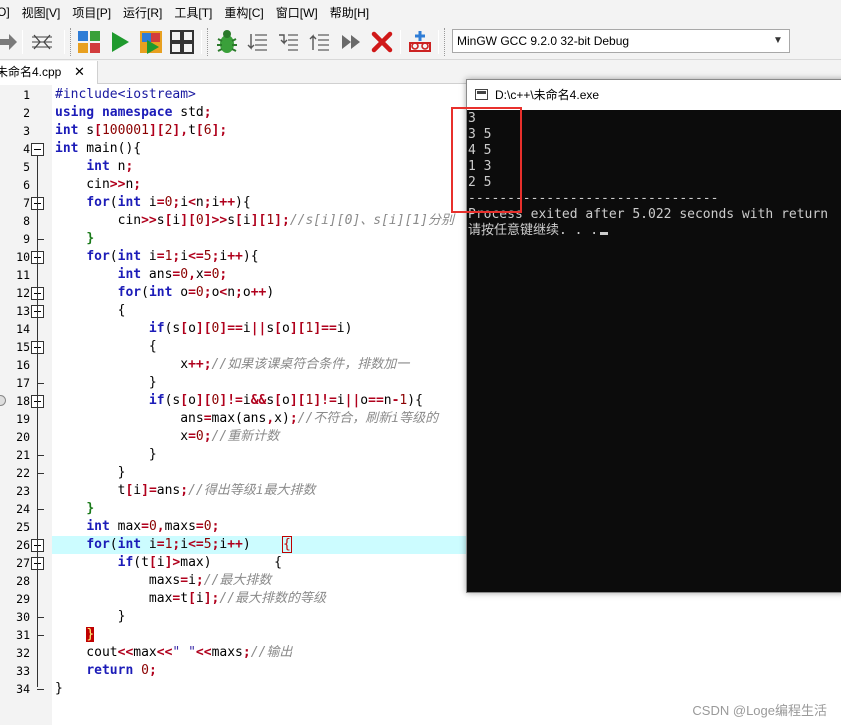 The image size is (841, 725). Describe the element at coordinates (204, 329) in the screenshot. I see `code-line: if(s[o][0]==i||s[o][1]==i)` at that location.